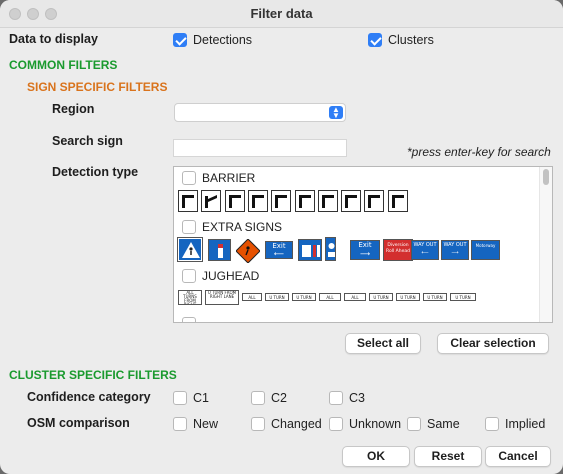  Describe the element at coordinates (189, 178) in the screenshot. I see `group-barrier-checkbox` at that location.